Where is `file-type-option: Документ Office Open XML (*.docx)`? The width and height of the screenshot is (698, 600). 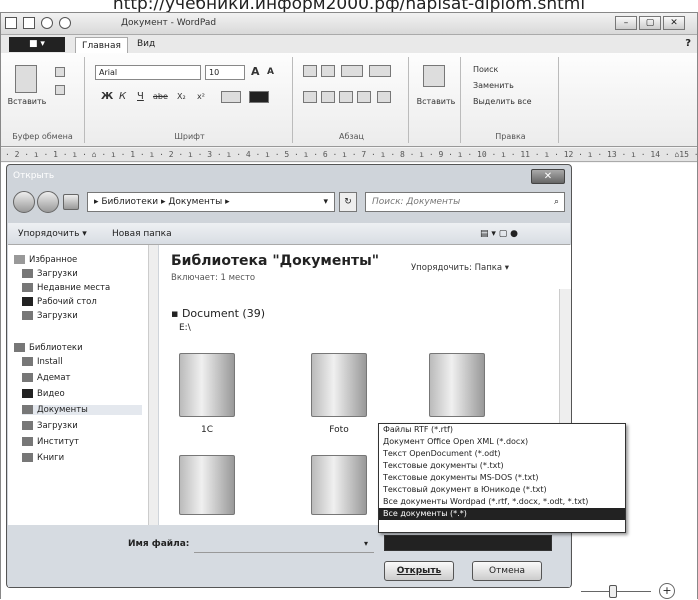
file-type-option: Документ Office Open XML (*.docx) is located at coordinates (502, 442).